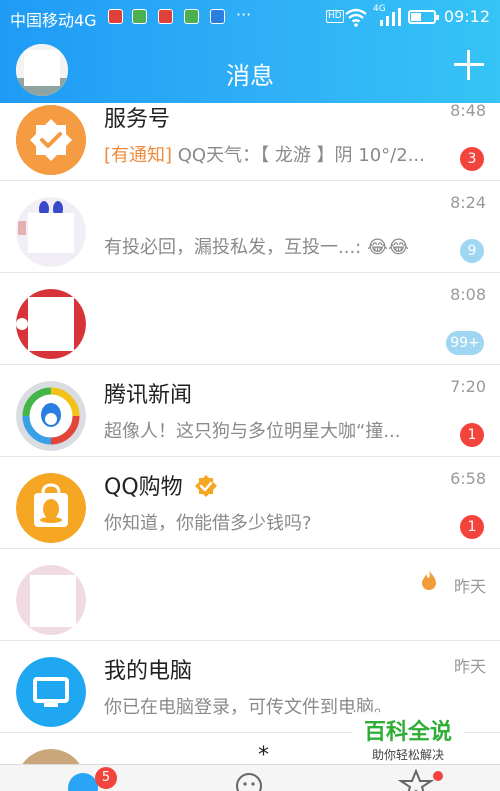  Describe the element at coordinates (472, 159) in the screenshot. I see `unread-badge: 3` at that location.